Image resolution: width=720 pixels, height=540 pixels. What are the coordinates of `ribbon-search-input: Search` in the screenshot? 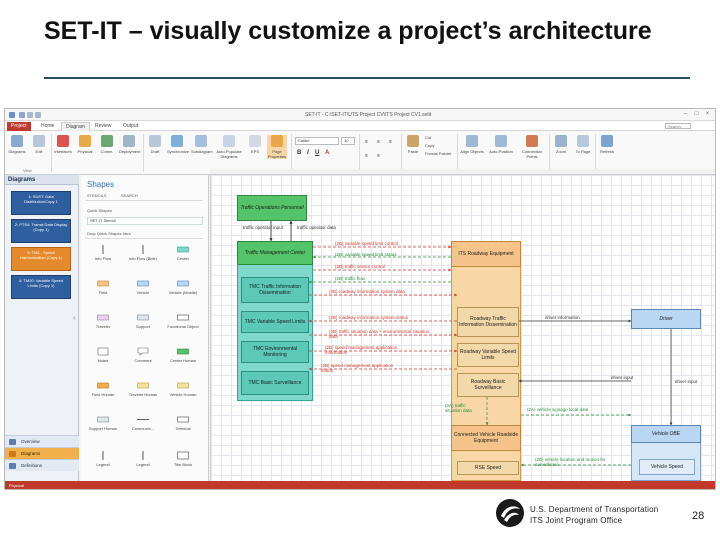 It's located at (678, 126).